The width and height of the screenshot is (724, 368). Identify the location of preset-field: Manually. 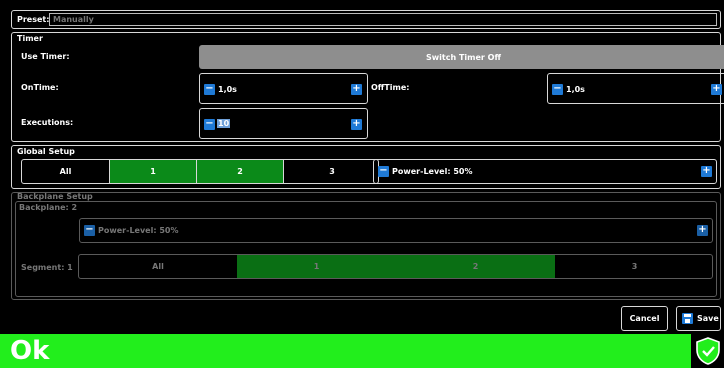
(383, 19).